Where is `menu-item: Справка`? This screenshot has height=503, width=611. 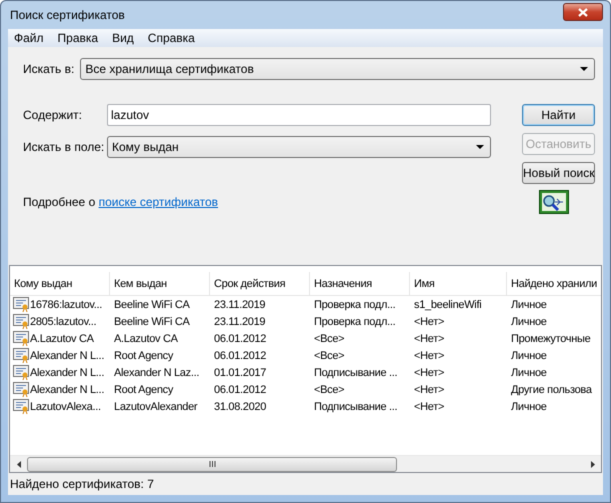 menu-item: Справка is located at coordinates (172, 38).